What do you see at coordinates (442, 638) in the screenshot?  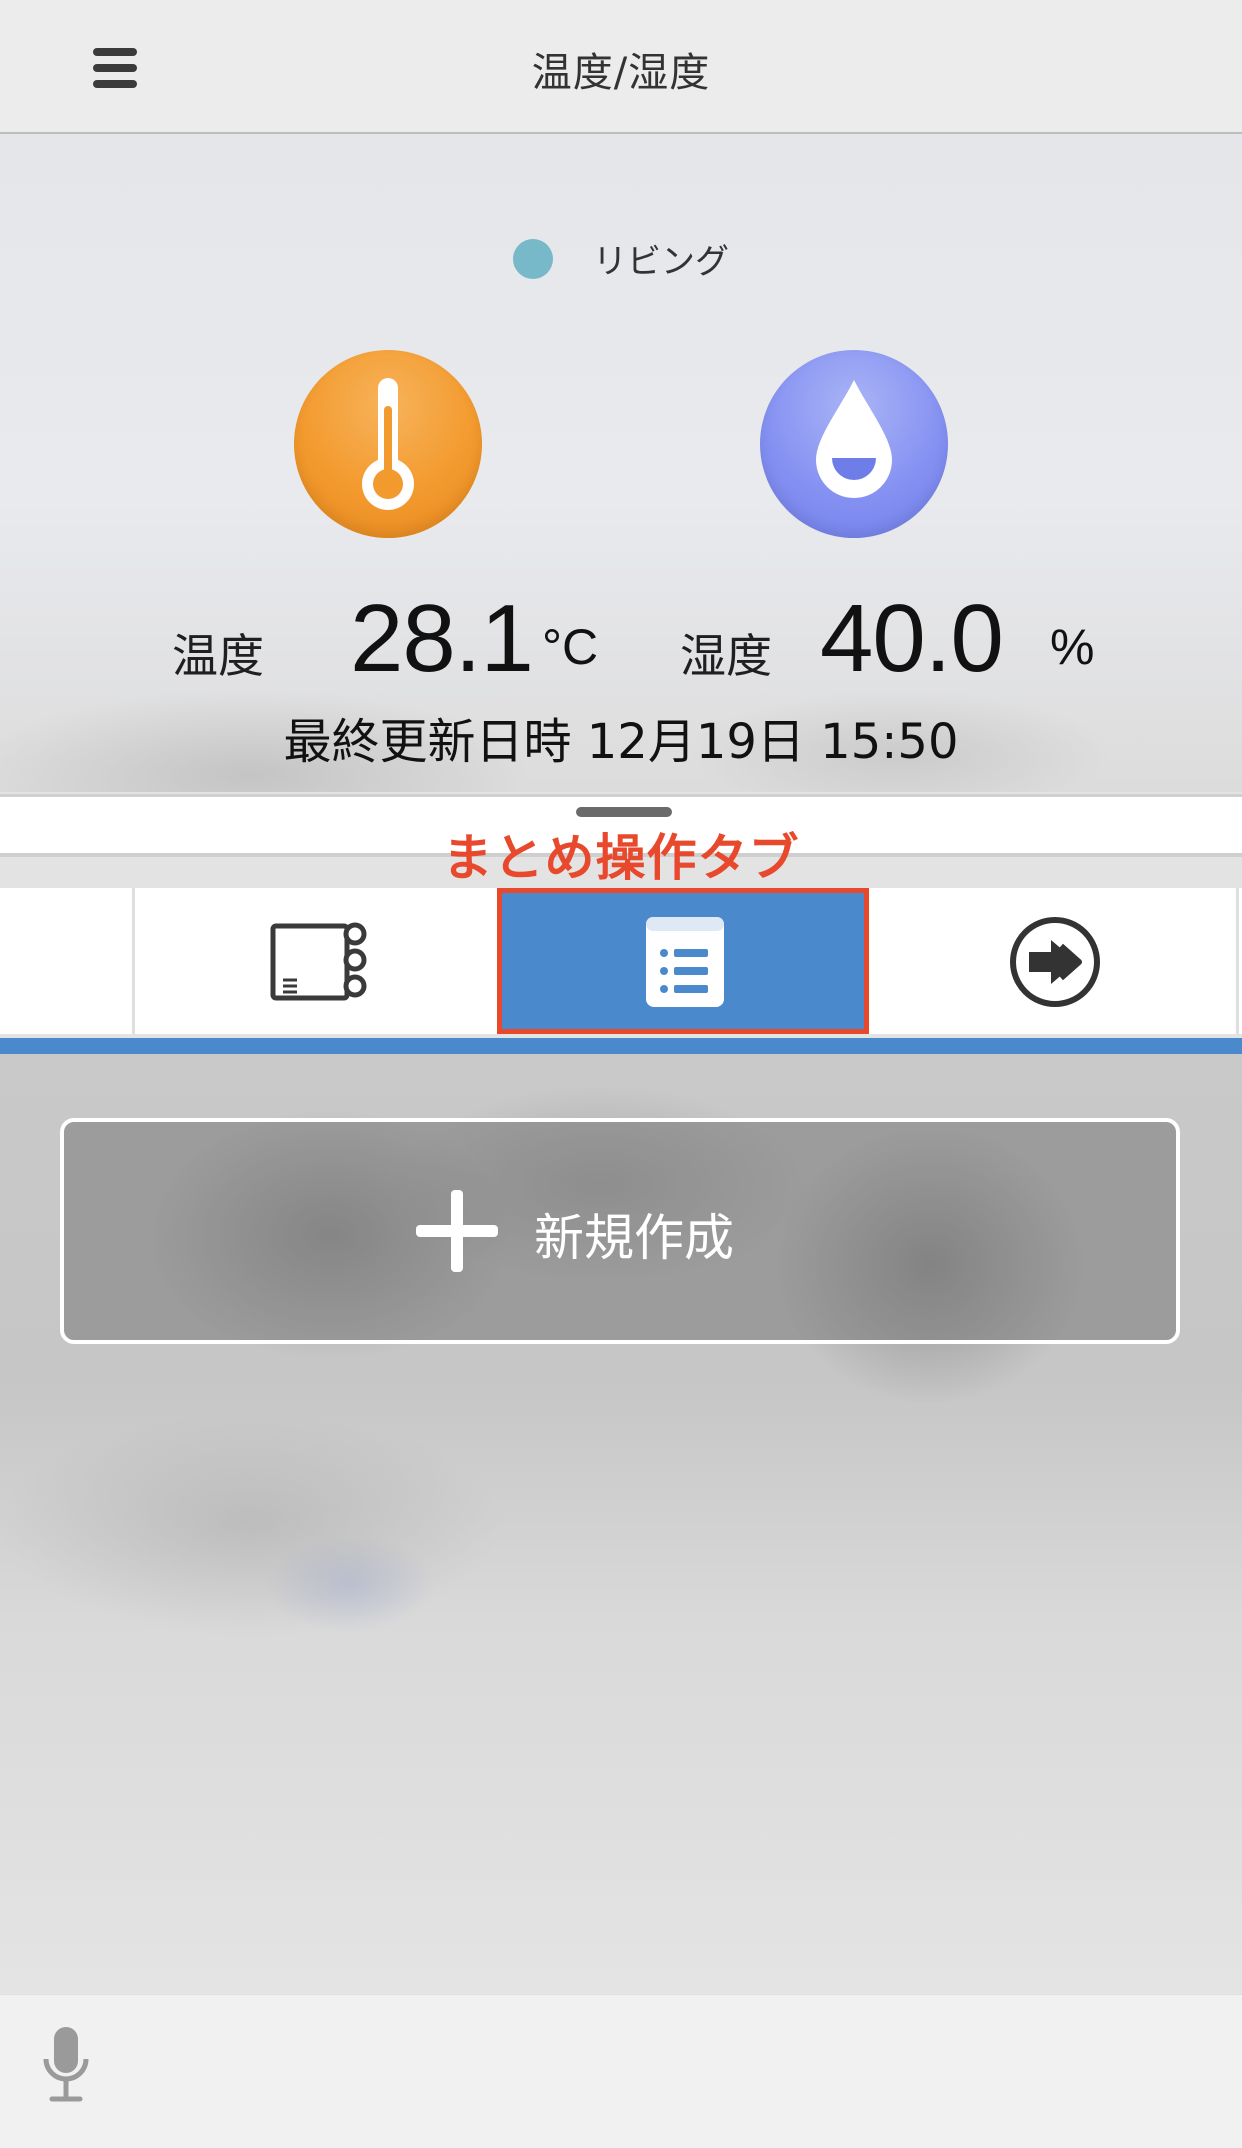 I see `temperature-value: 28.1` at bounding box center [442, 638].